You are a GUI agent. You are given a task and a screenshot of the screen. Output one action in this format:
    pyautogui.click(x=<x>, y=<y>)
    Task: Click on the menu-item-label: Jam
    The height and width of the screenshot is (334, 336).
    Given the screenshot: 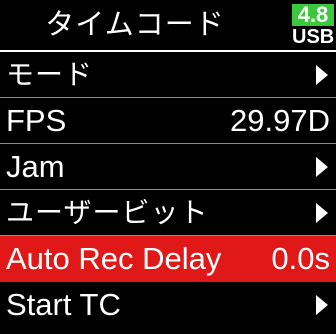 What is the action you would take?
    pyautogui.click(x=35, y=166)
    